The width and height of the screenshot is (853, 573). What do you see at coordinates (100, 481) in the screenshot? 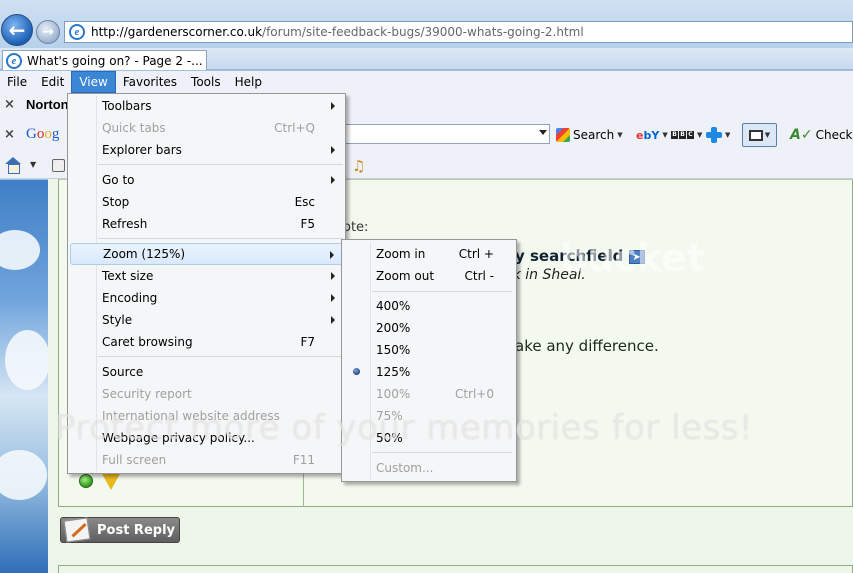
I see `post-status-icons` at bounding box center [100, 481].